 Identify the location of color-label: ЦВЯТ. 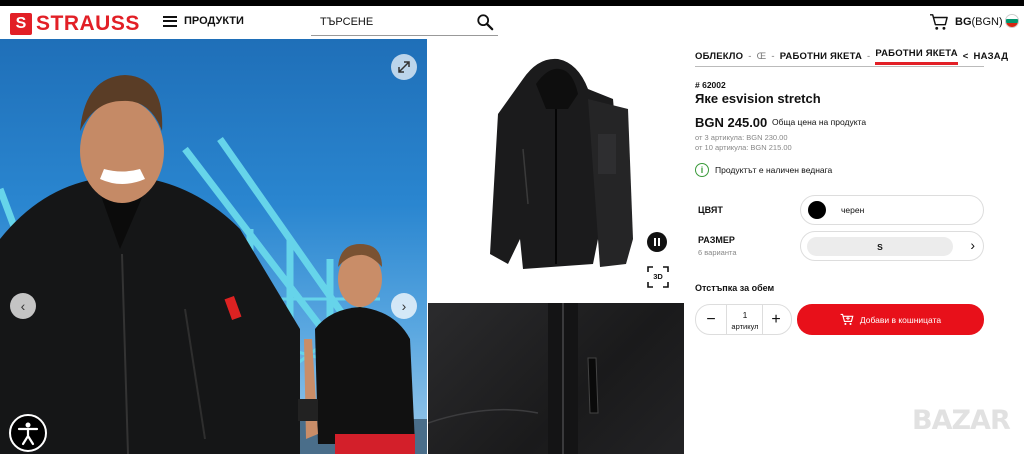
(710, 210).